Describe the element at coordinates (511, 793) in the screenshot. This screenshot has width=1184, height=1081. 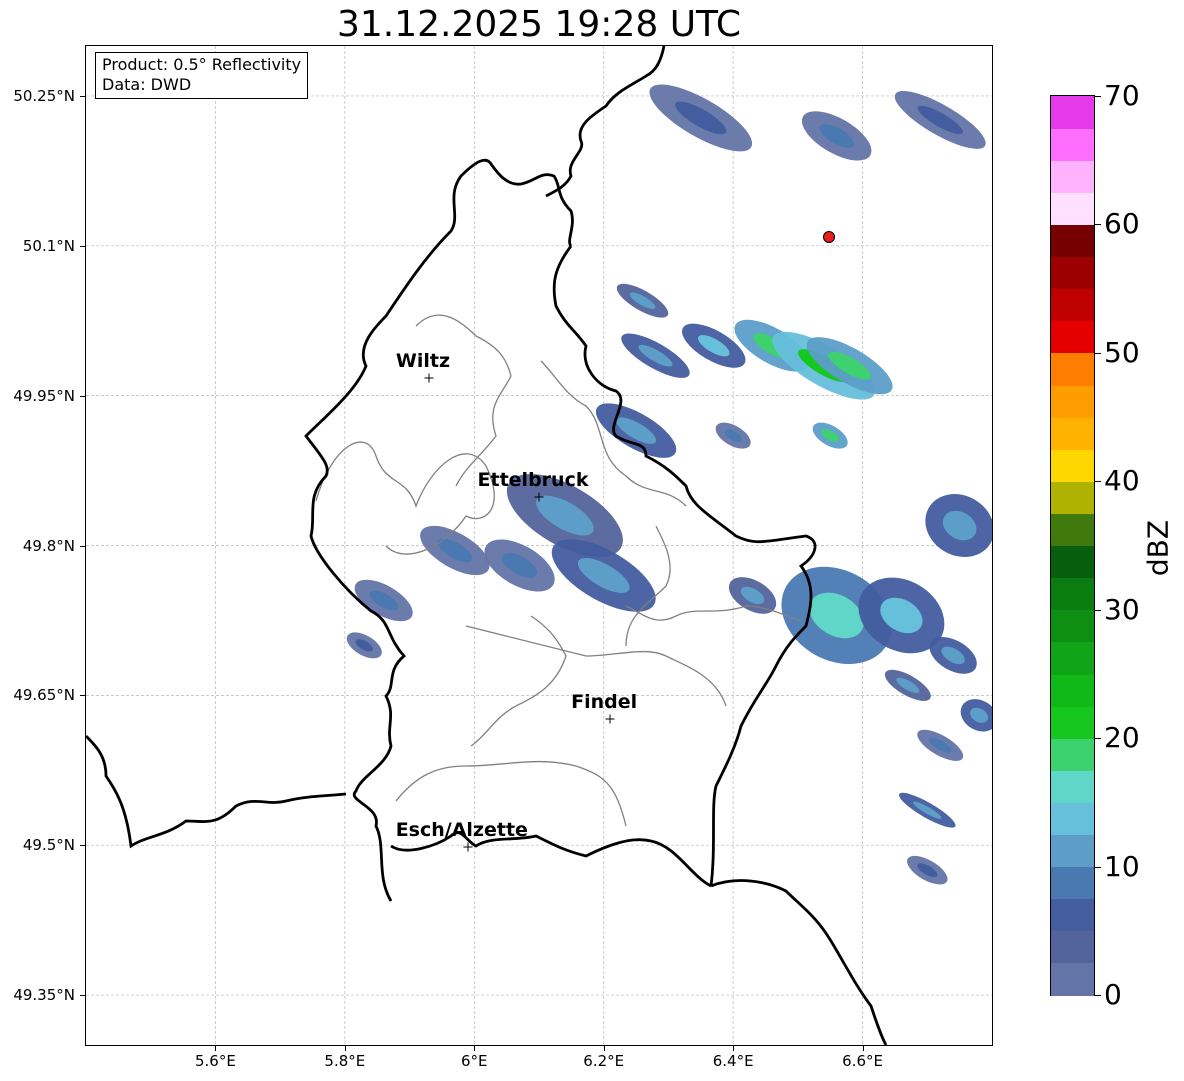
I see `canton-border-south` at that location.